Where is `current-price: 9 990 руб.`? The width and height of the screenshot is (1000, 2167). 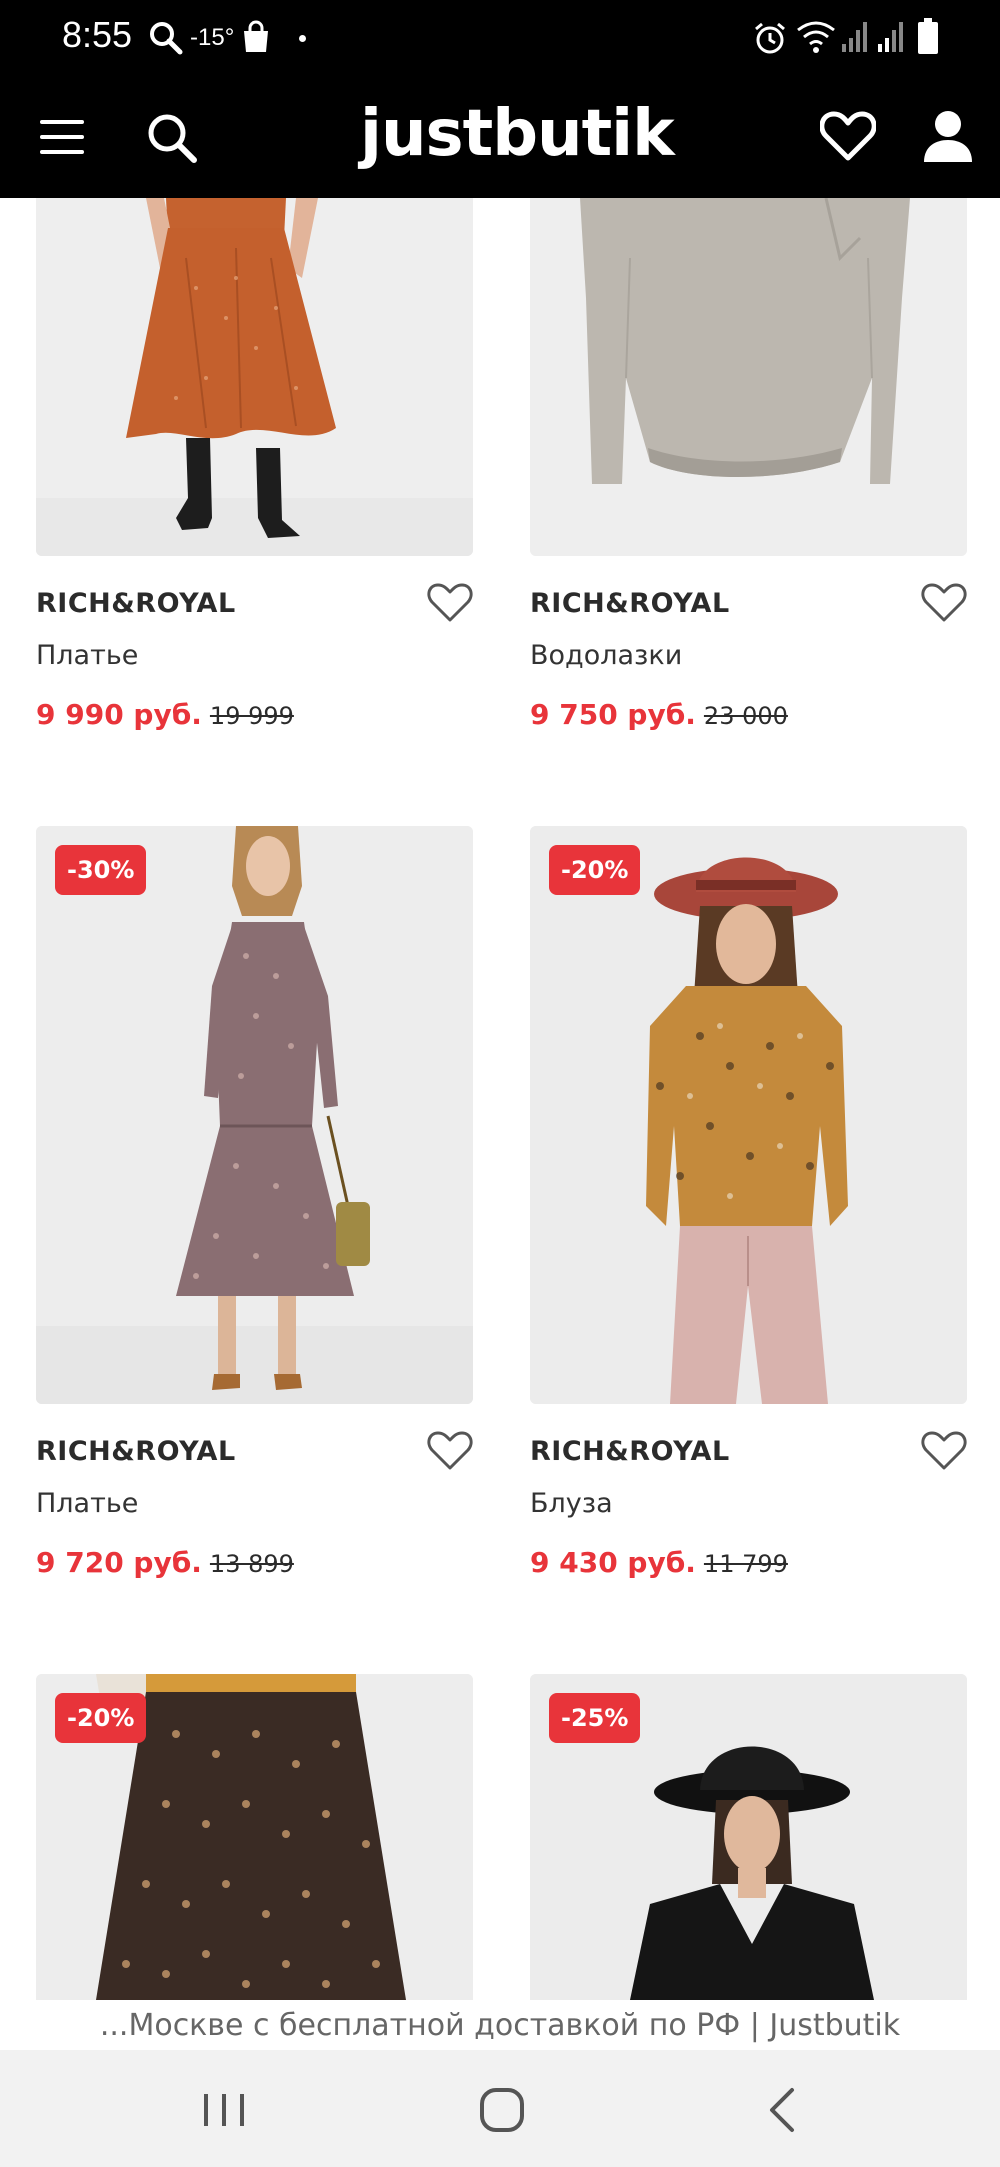 current-price: 9 990 руб. is located at coordinates (119, 714).